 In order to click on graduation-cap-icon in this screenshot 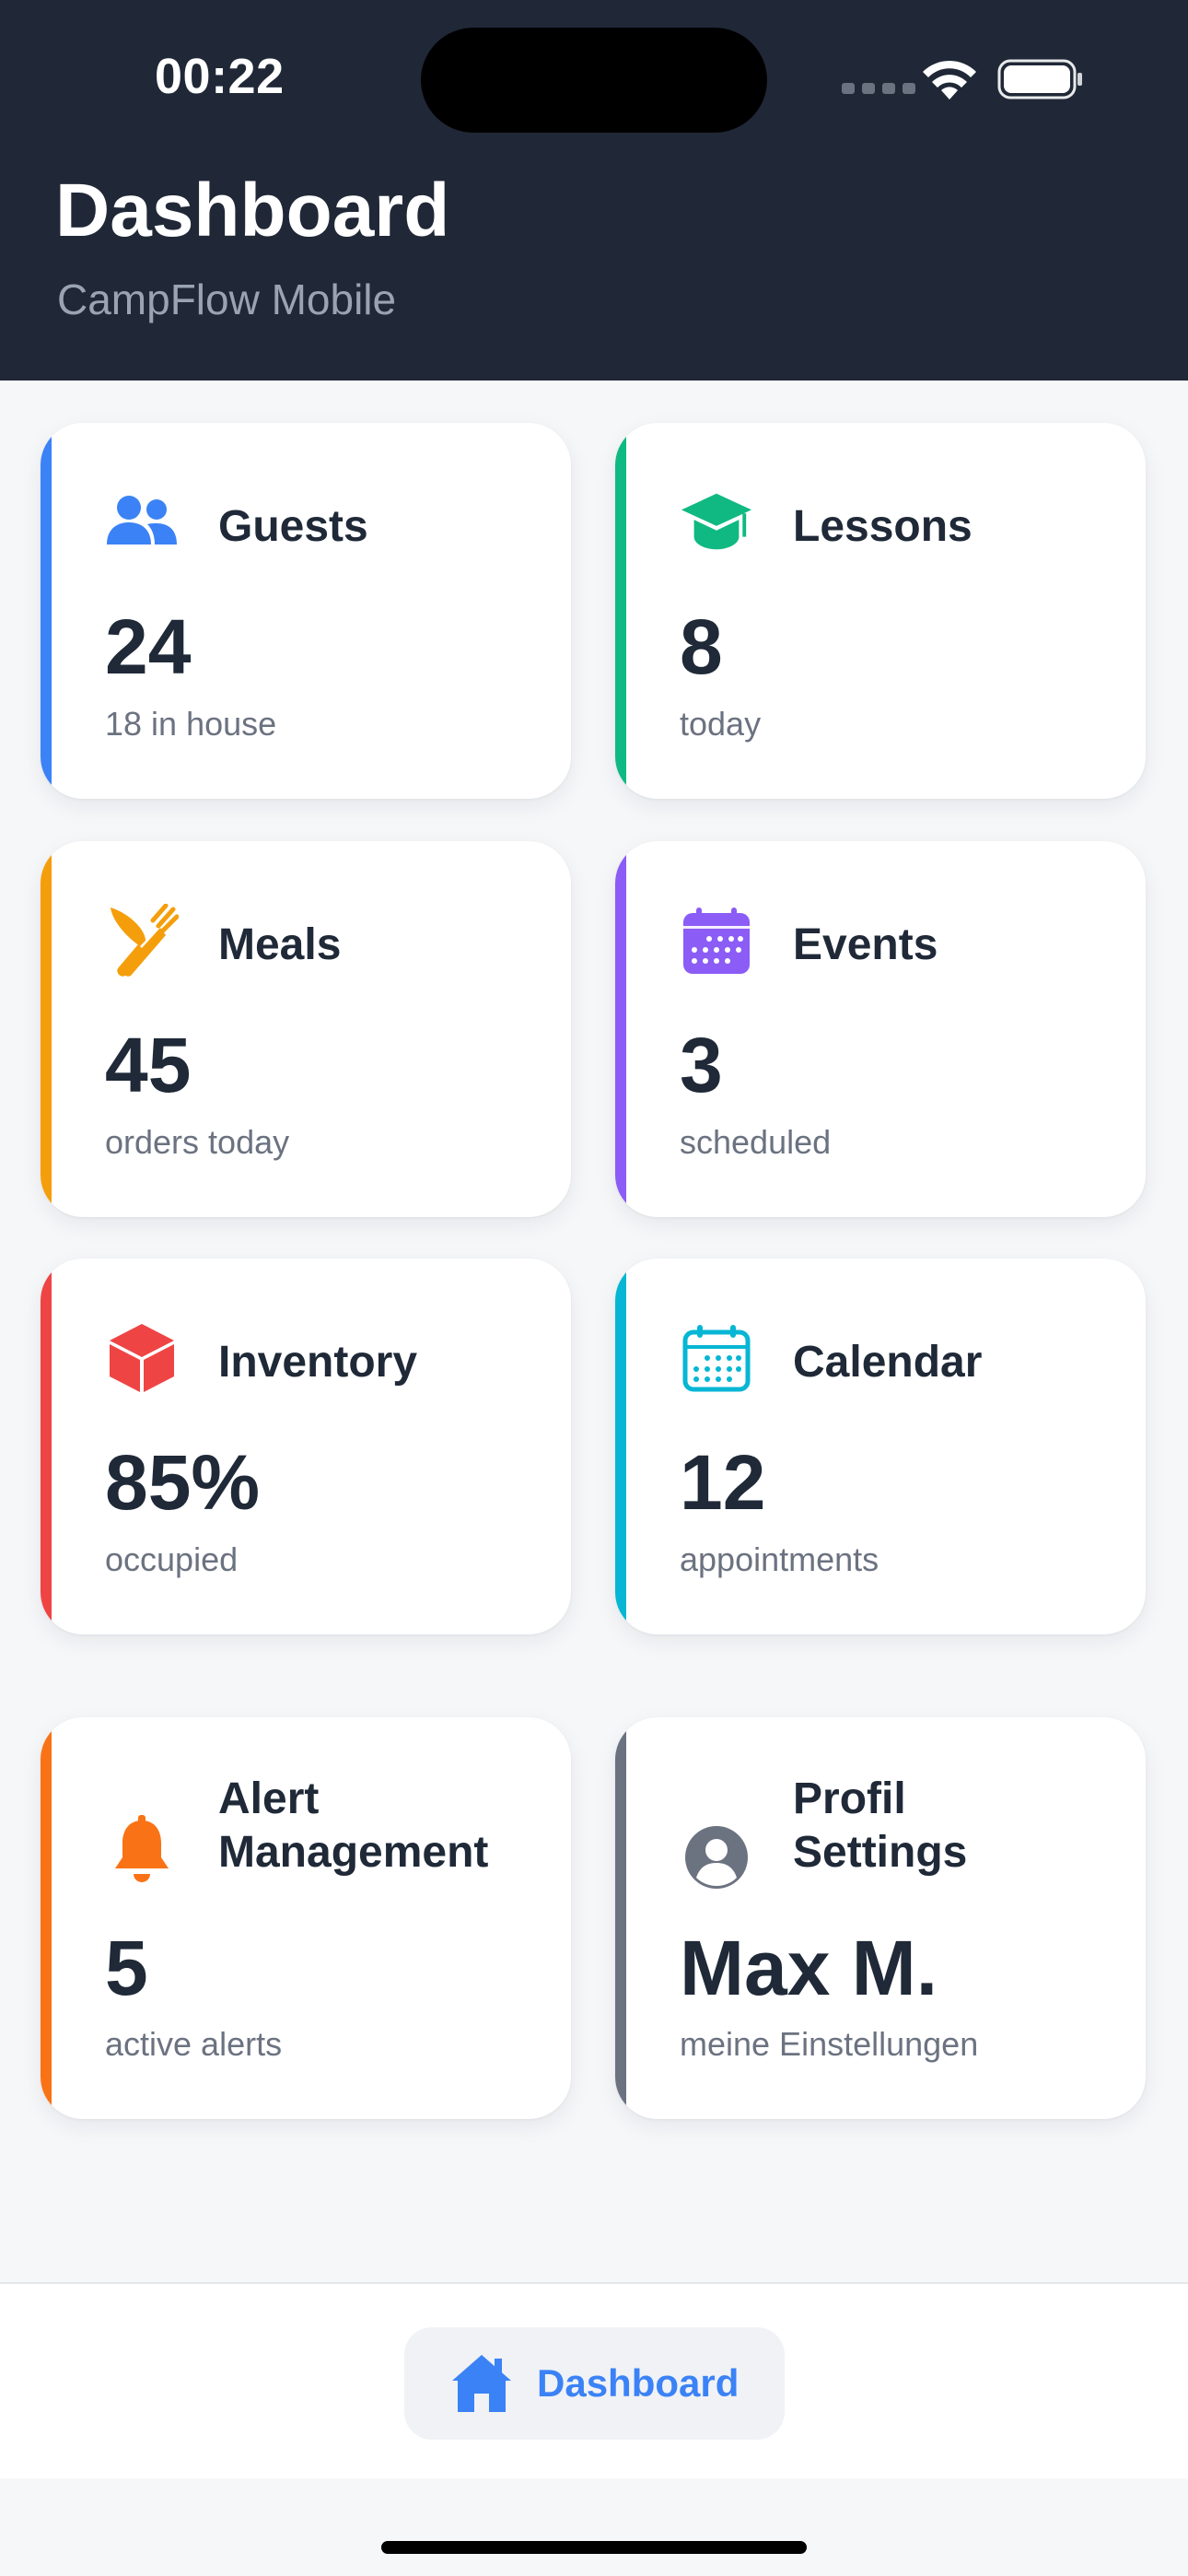, I will do `click(716, 522)`.